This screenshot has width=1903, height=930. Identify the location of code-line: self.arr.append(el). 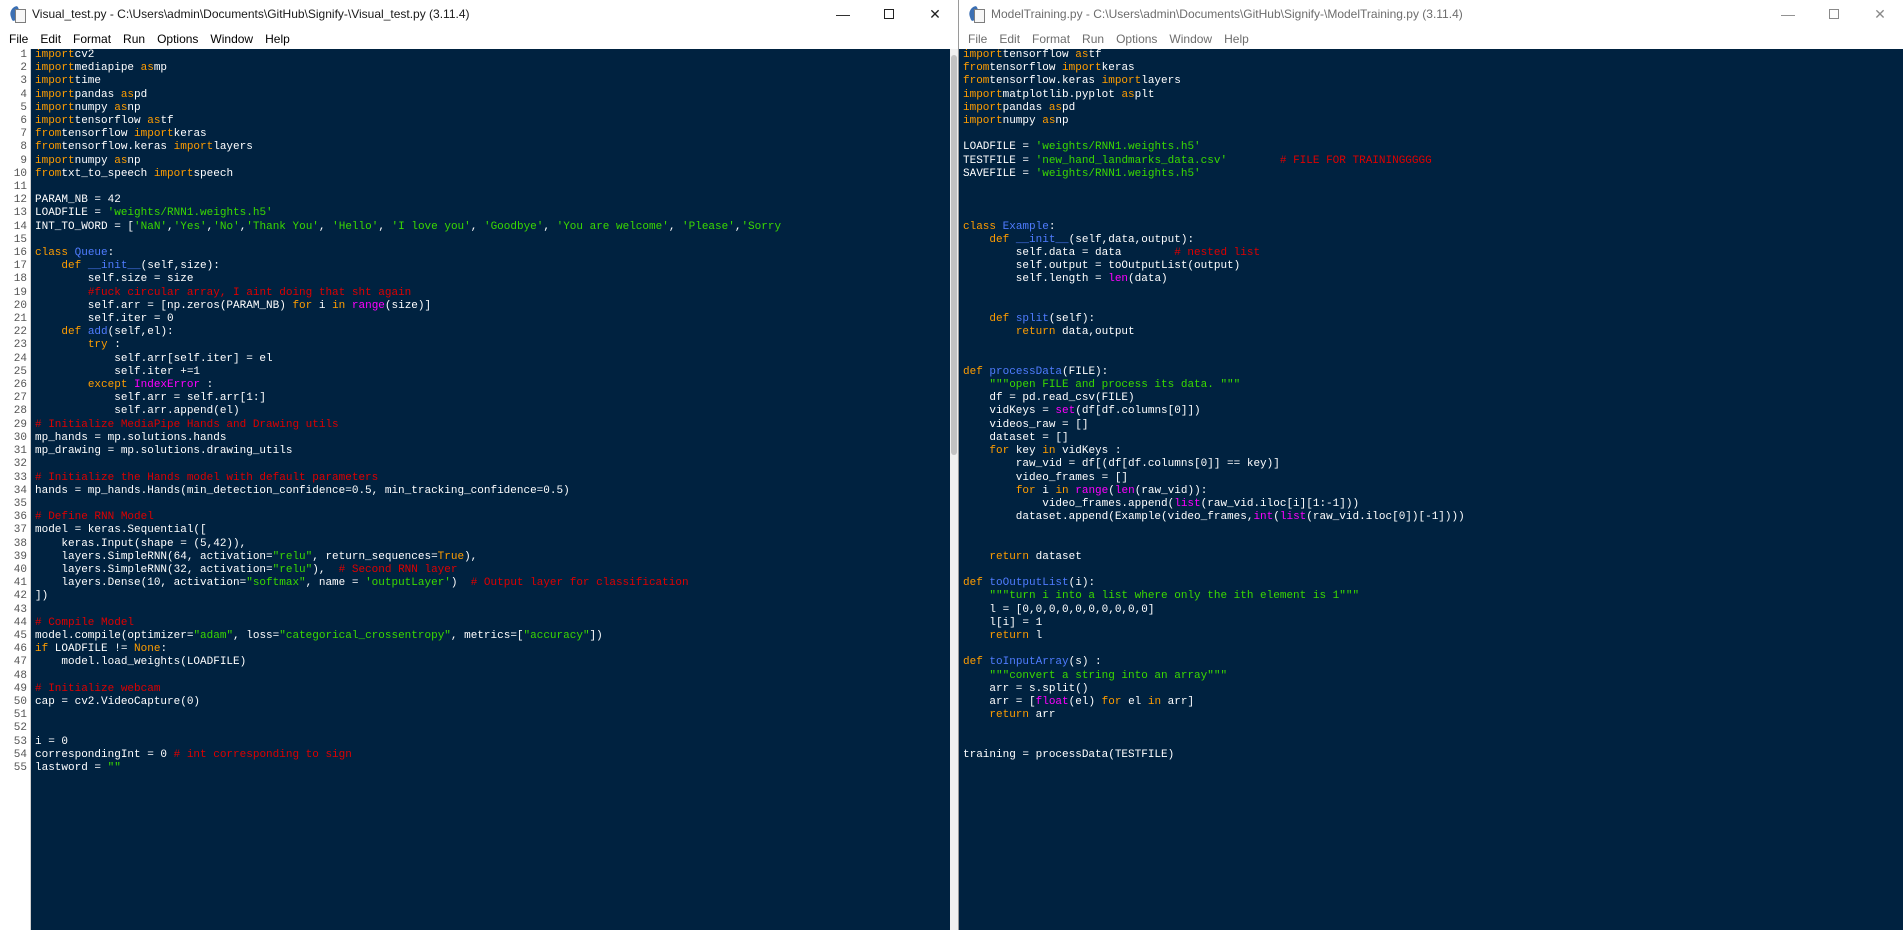
(496, 411).